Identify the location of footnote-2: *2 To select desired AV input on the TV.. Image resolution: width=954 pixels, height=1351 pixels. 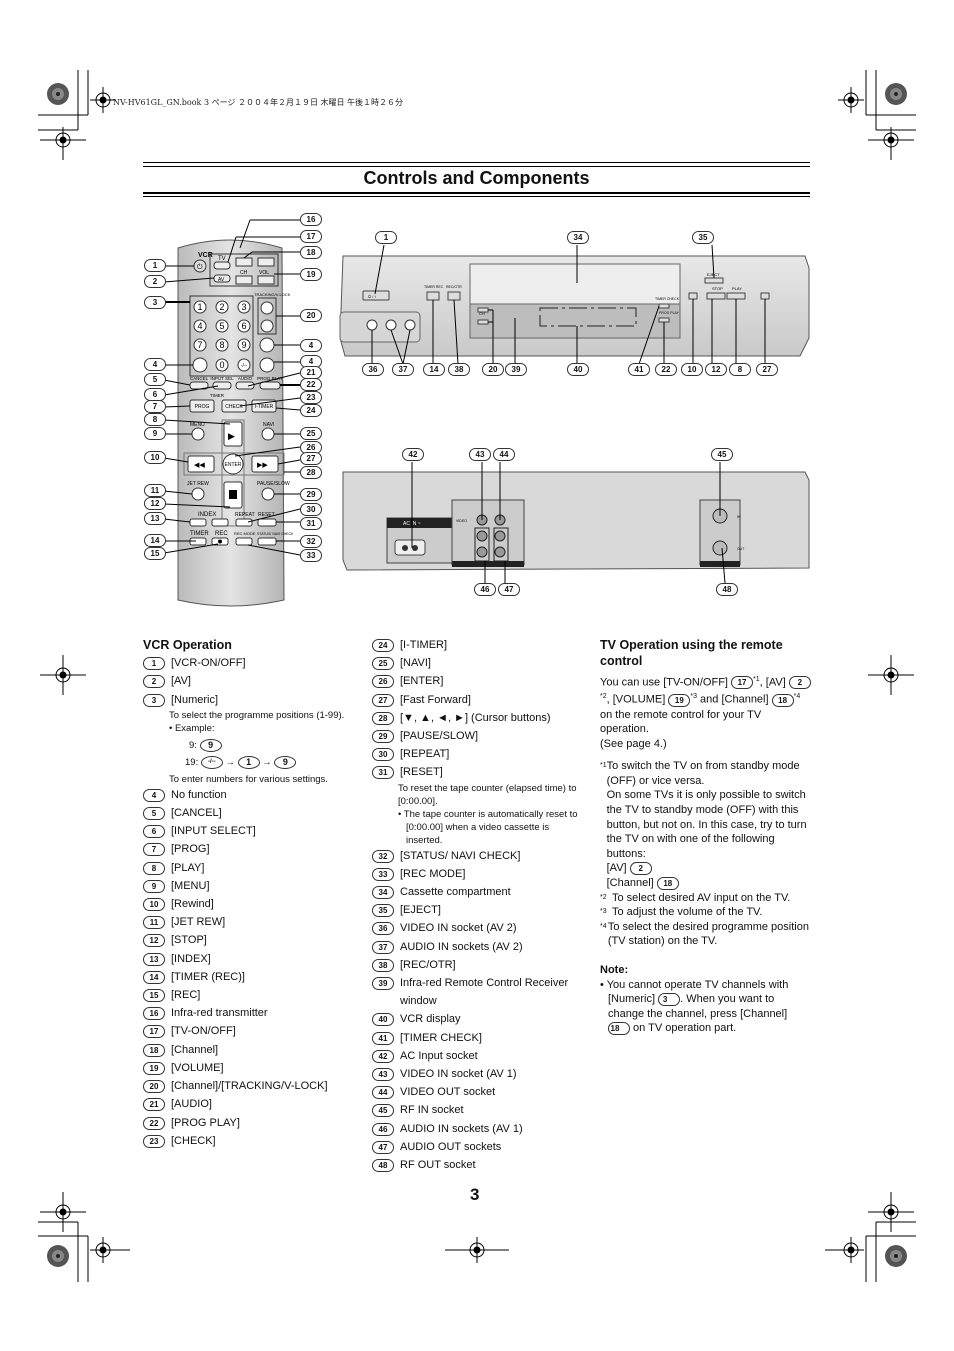
(695, 897).